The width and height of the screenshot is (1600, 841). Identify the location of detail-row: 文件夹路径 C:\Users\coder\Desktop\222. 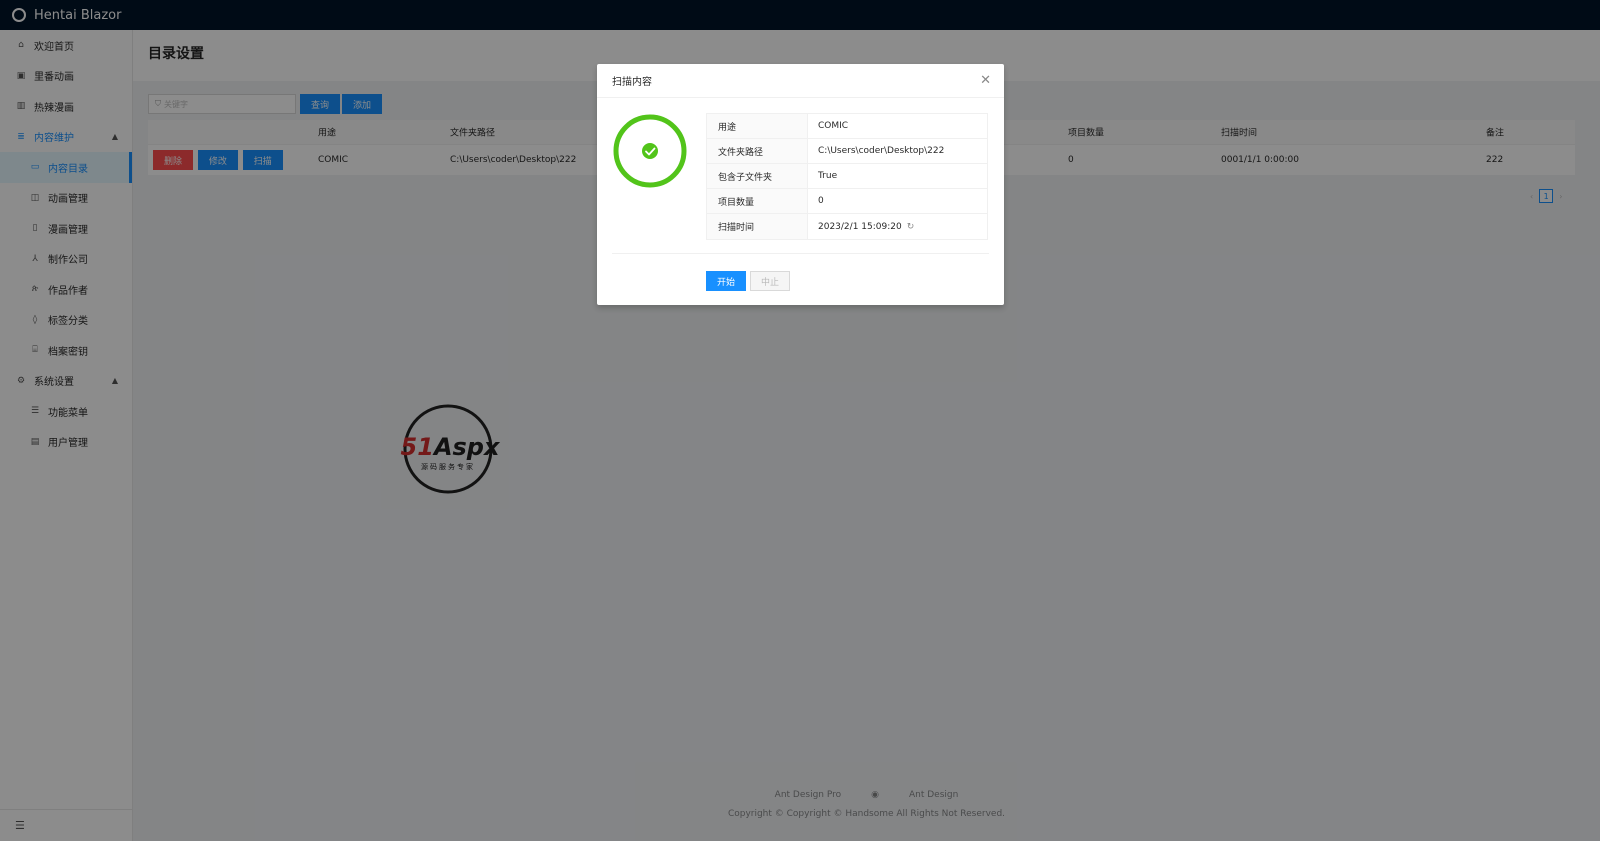
(847, 151).